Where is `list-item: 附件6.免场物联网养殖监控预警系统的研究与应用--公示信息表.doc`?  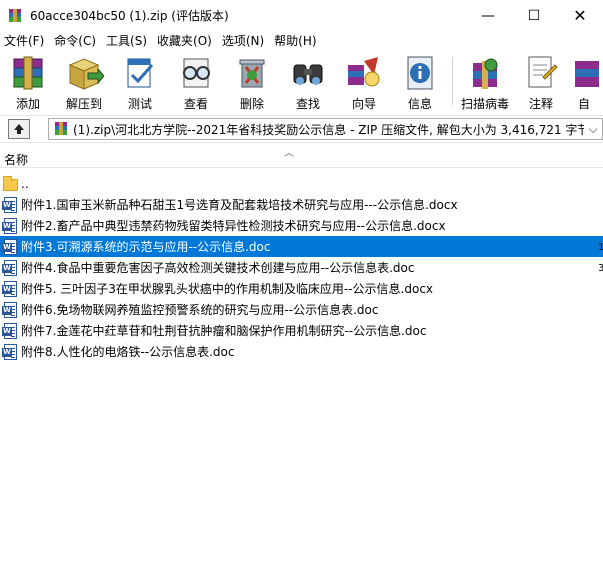
list-item: 附件6.免场物联网养殖监控预警系统的研究与应用--公示信息表.doc is located at coordinates (301, 309).